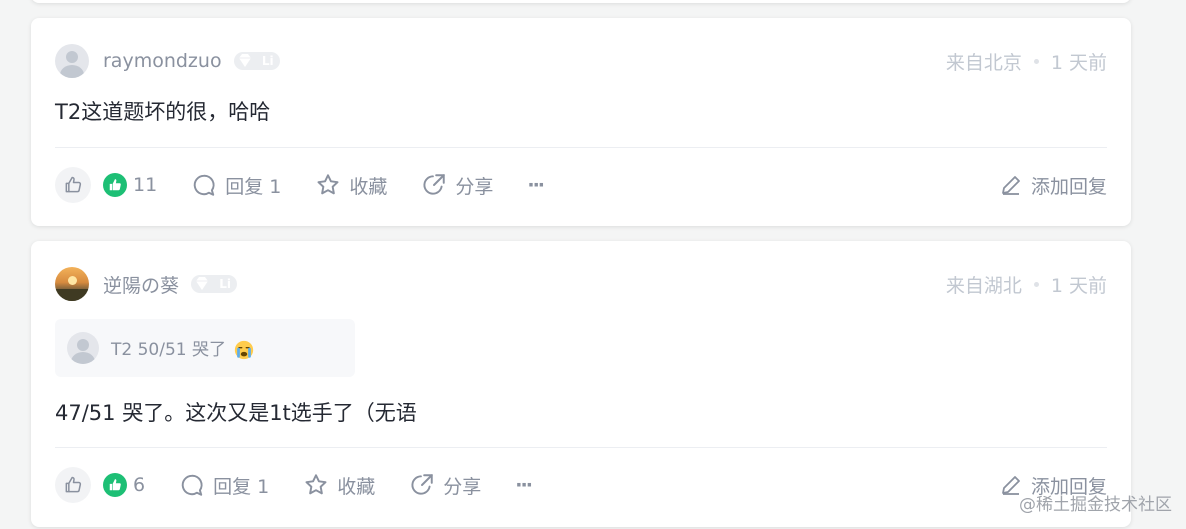  Describe the element at coordinates (1068, 186) in the screenshot. I see `add-reply-label: 添加回复` at that location.